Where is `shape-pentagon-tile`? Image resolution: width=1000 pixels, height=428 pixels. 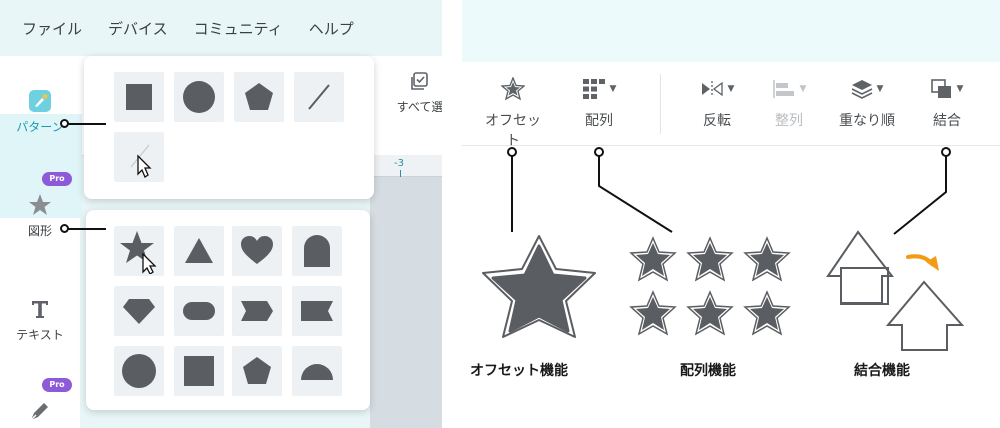
shape-pentagon-tile is located at coordinates (257, 371).